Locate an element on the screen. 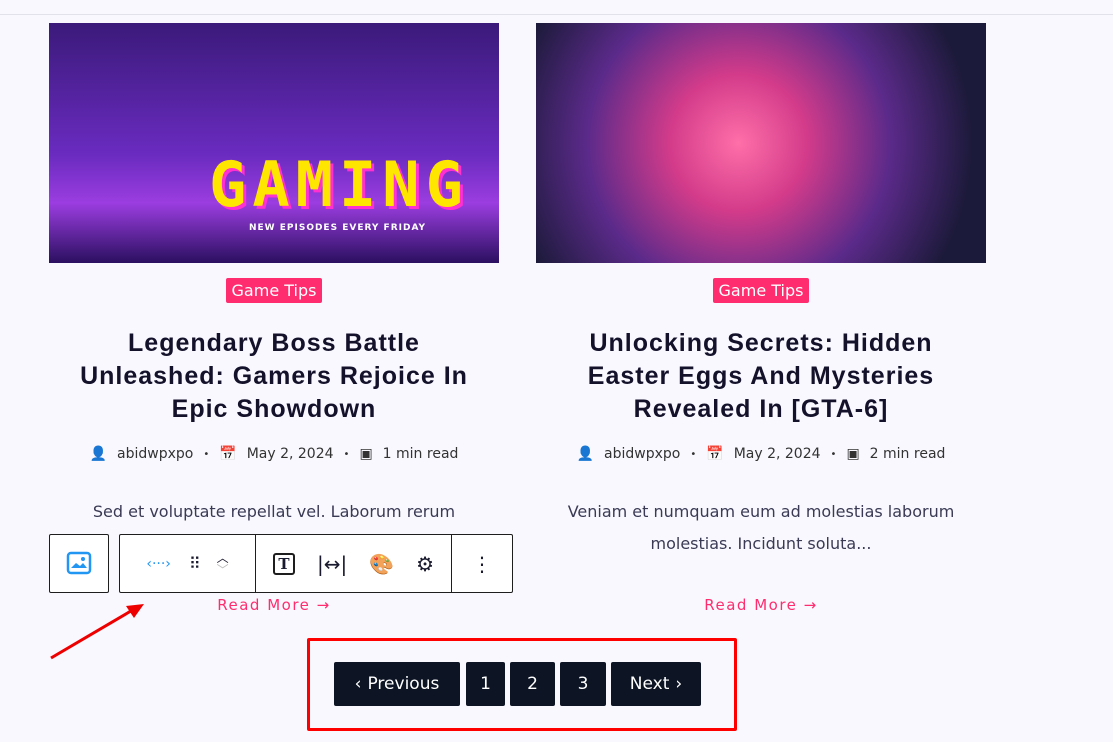  move-up-down-icon: ︿ ﹀ is located at coordinates (223, 564).